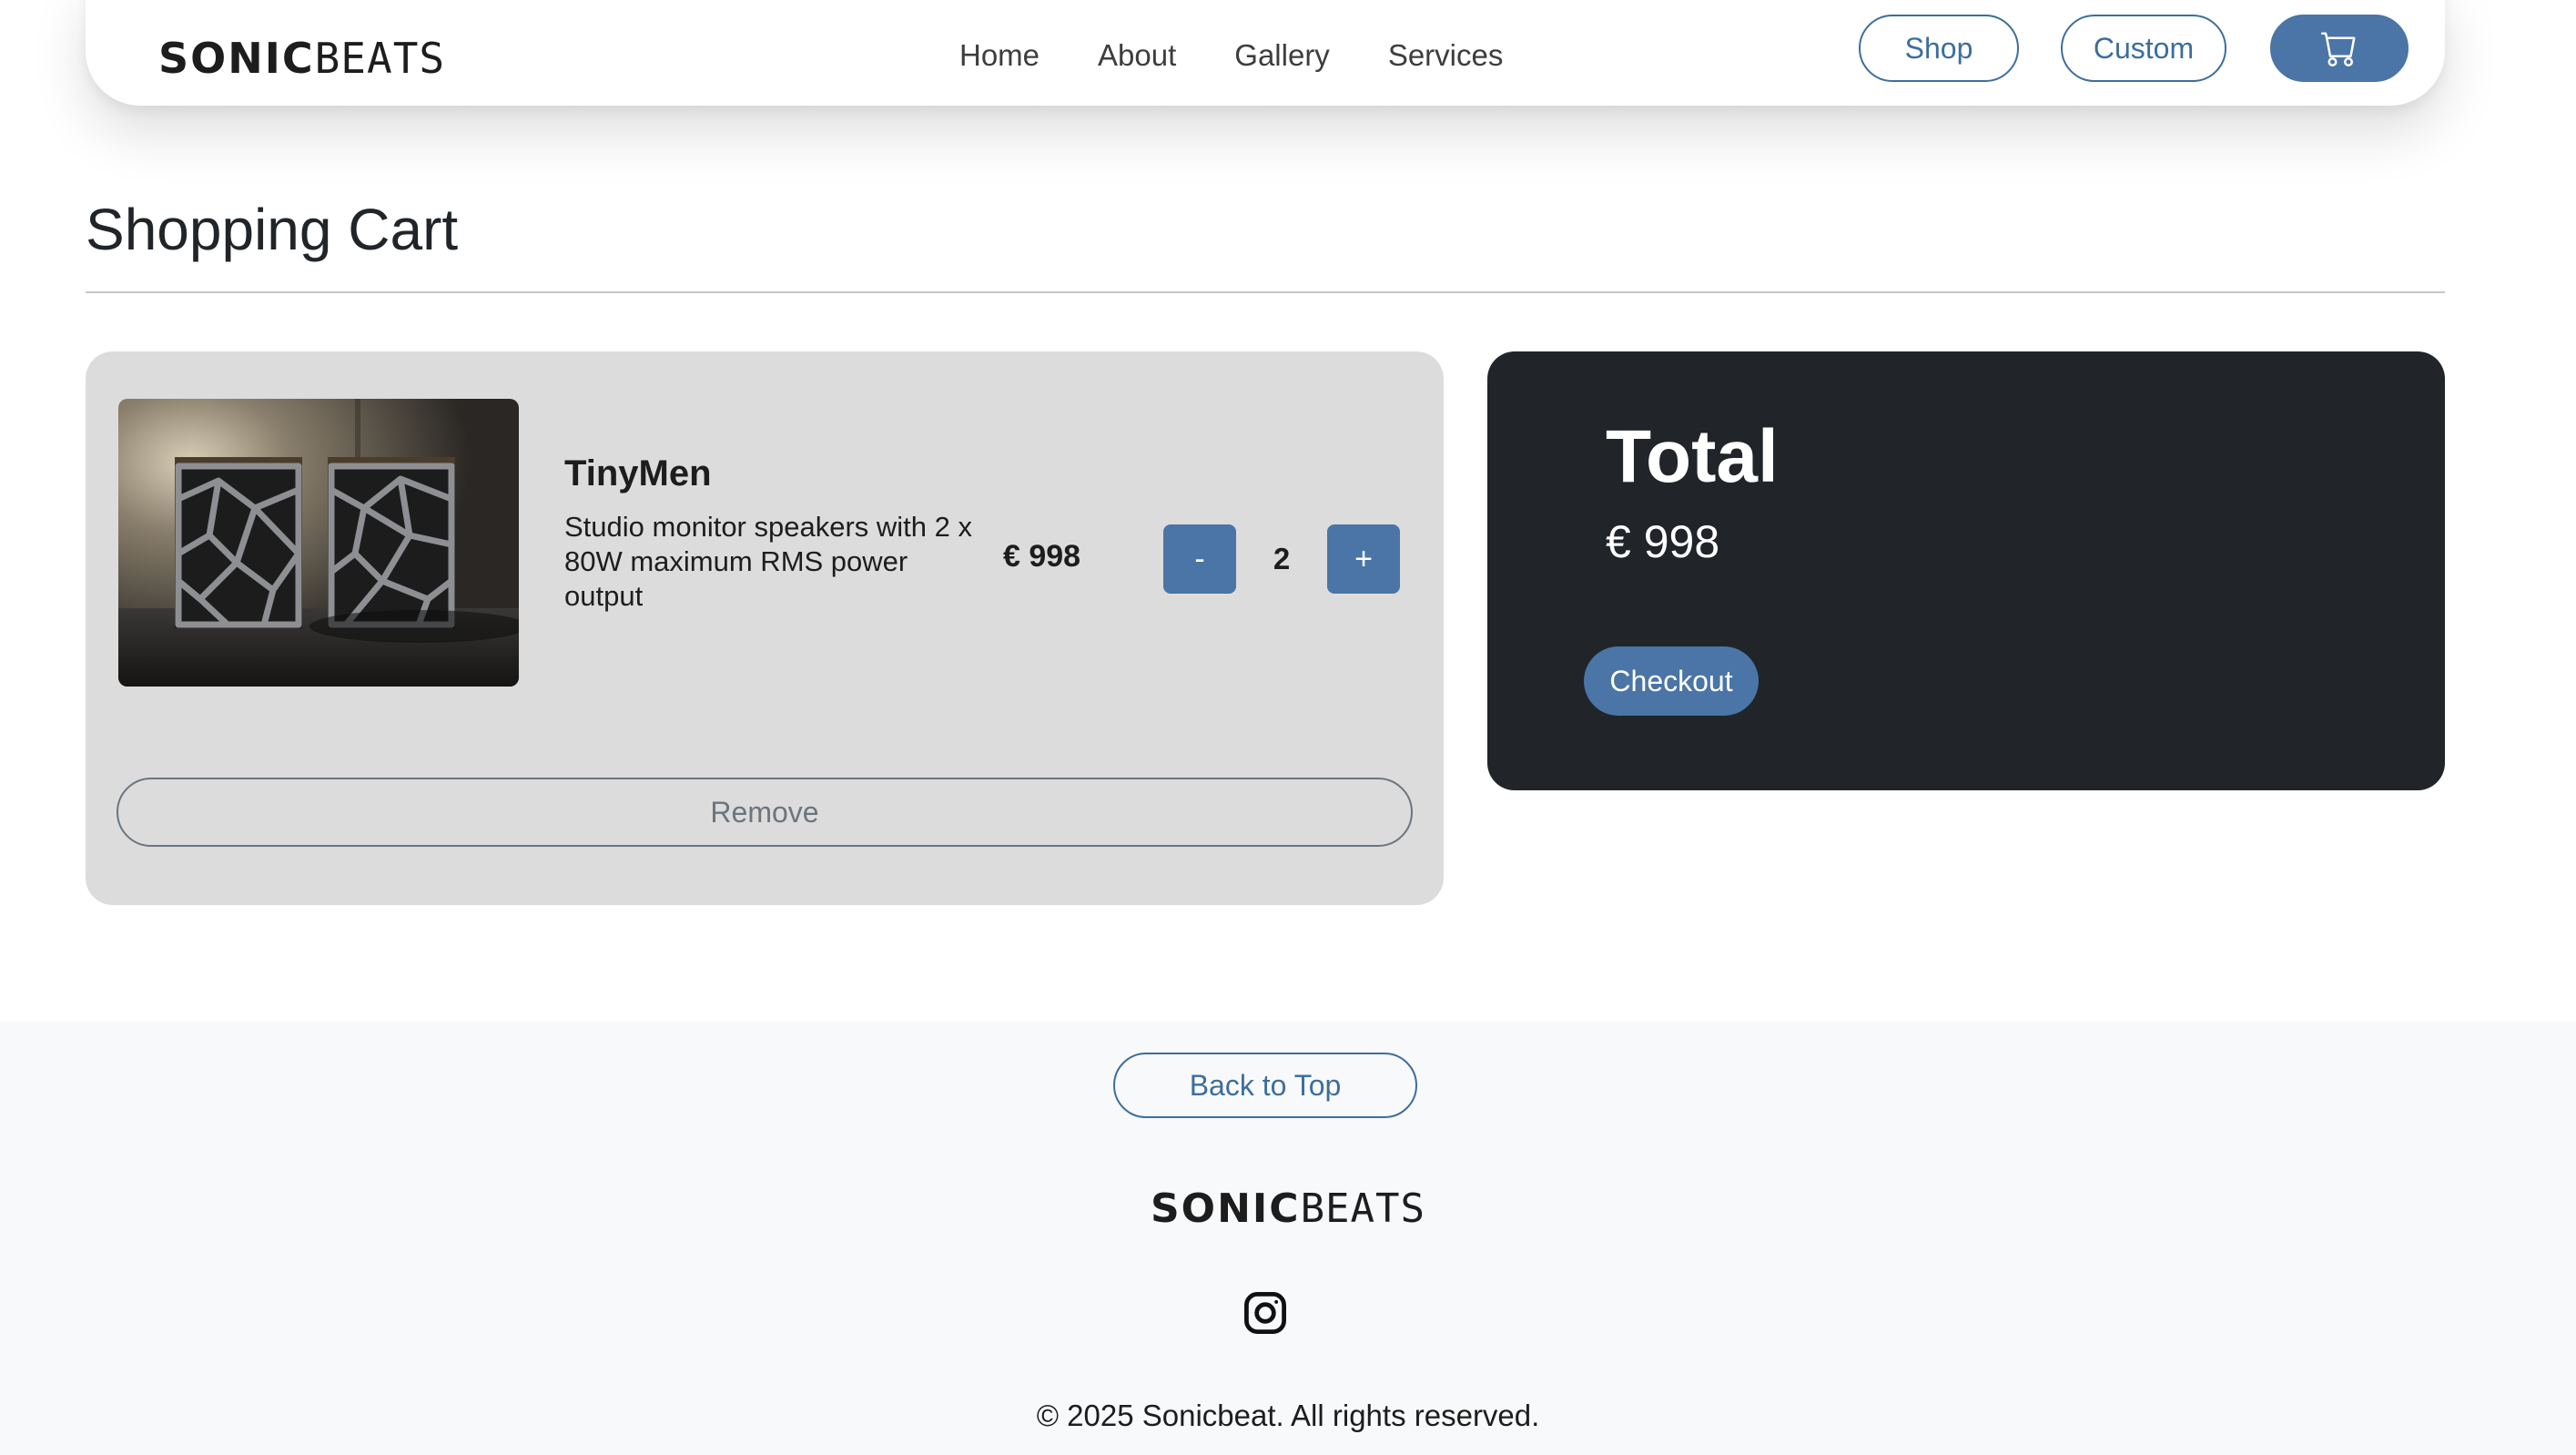 Image resolution: width=2576 pixels, height=1455 pixels. Describe the element at coordinates (1282, 56) in the screenshot. I see `nav-link-gallery: Gallery` at that location.